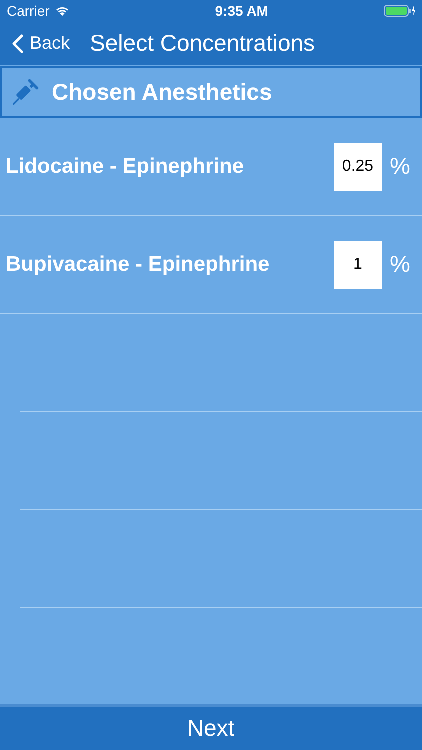 This screenshot has height=750, width=422. What do you see at coordinates (126, 166) in the screenshot?
I see `drug-name: Lidocaine - Epinephrine` at bounding box center [126, 166].